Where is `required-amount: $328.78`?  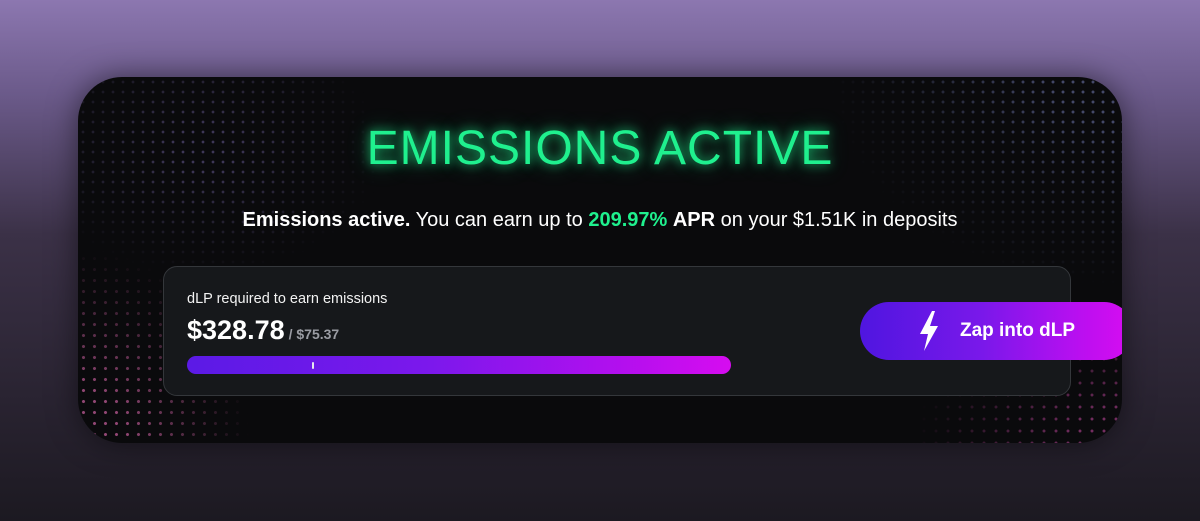 required-amount: $328.78 is located at coordinates (236, 330).